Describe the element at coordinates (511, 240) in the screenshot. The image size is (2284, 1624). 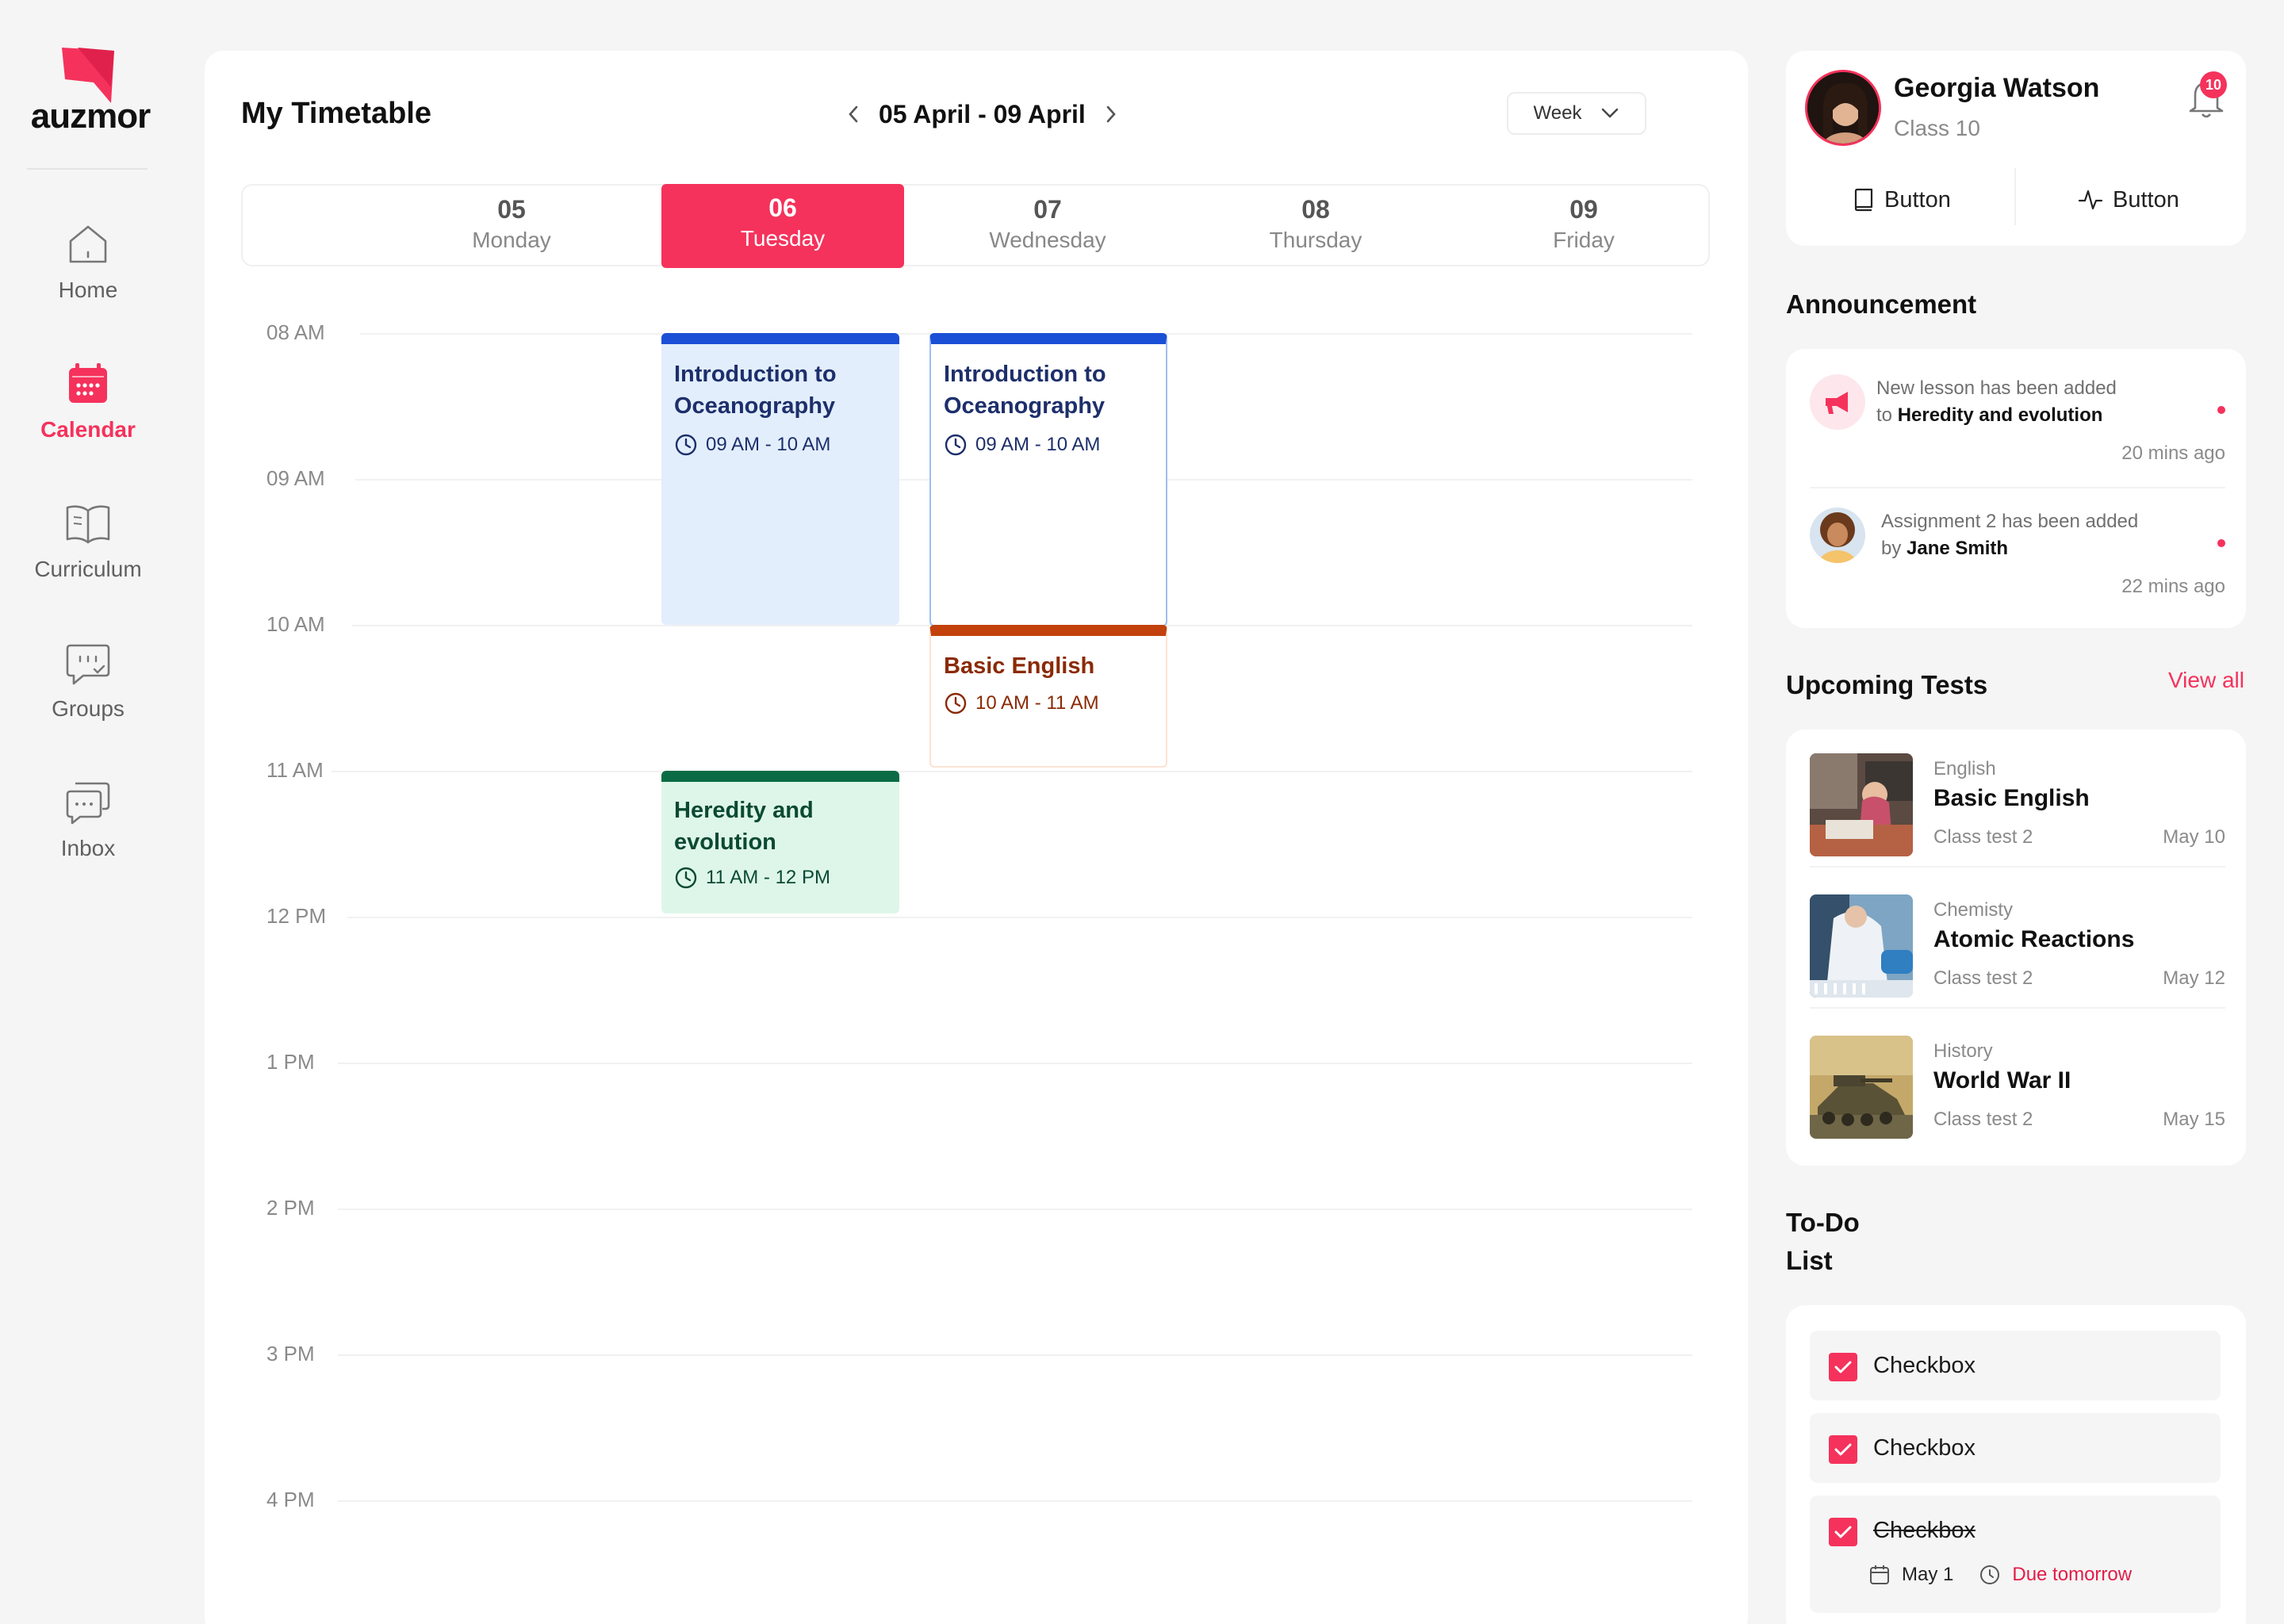
I see `day-name: Monday` at that location.